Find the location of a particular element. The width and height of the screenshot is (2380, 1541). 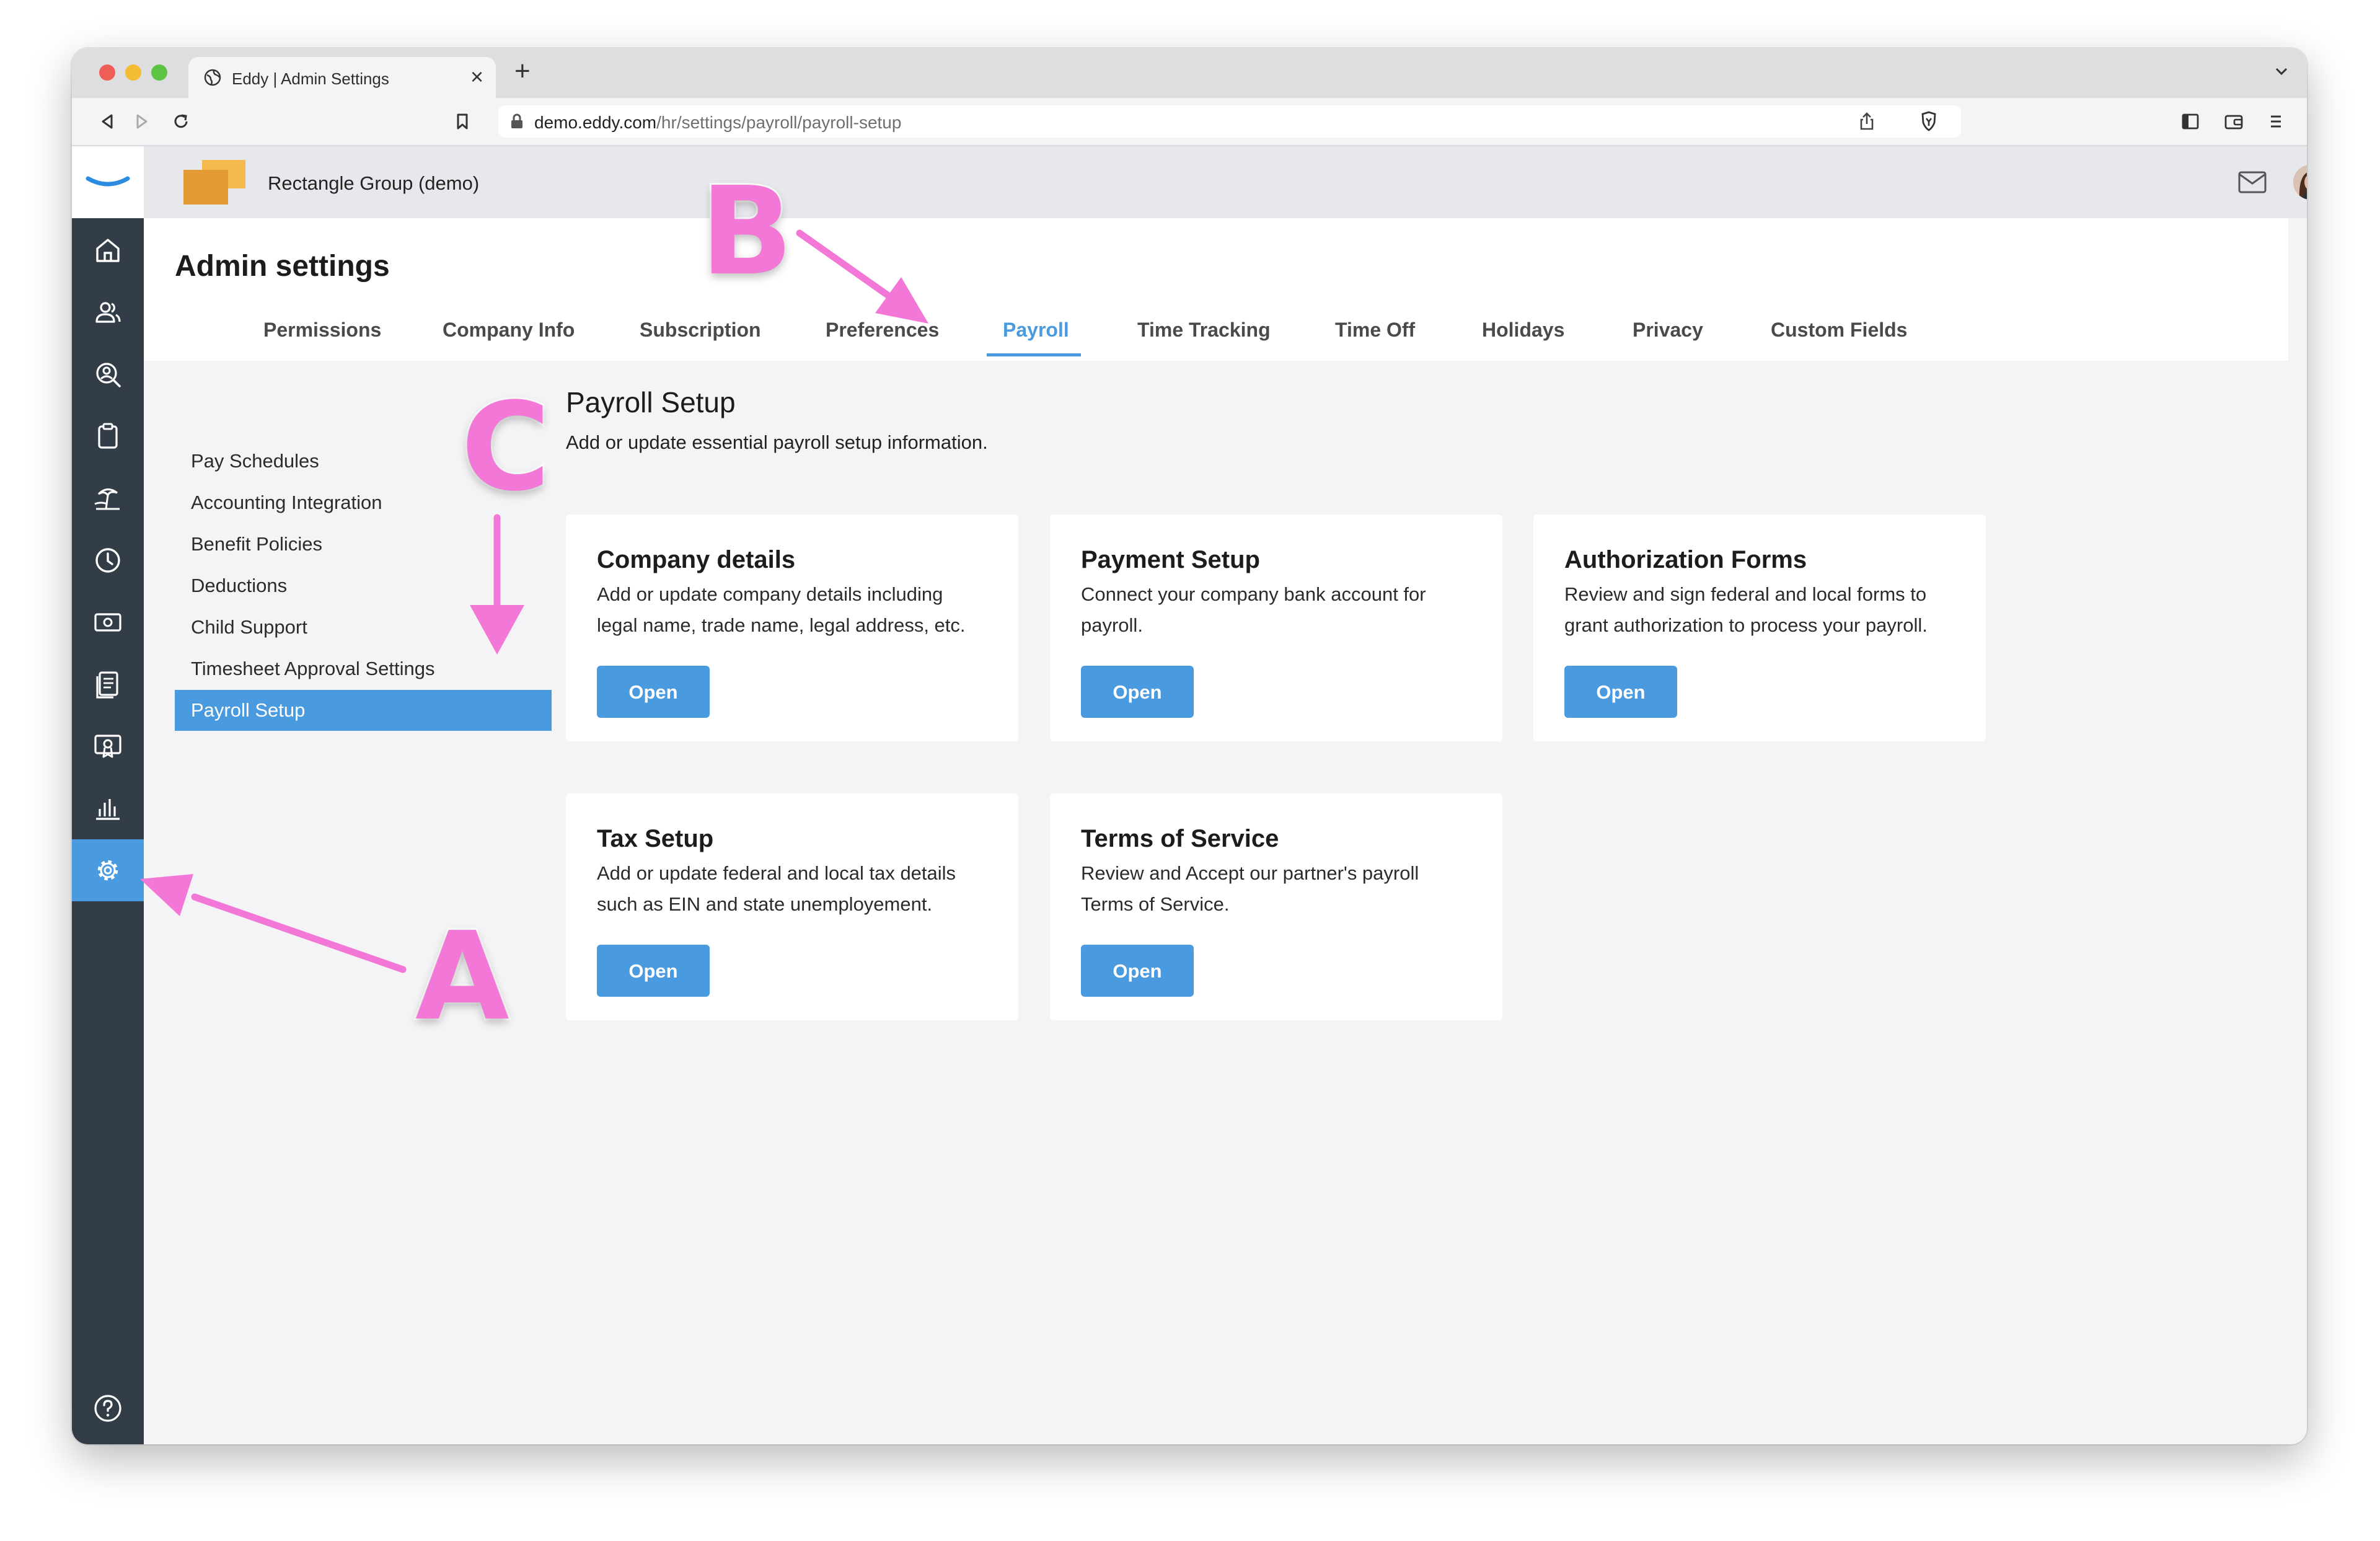

arrow-a-line is located at coordinates (299, 933).